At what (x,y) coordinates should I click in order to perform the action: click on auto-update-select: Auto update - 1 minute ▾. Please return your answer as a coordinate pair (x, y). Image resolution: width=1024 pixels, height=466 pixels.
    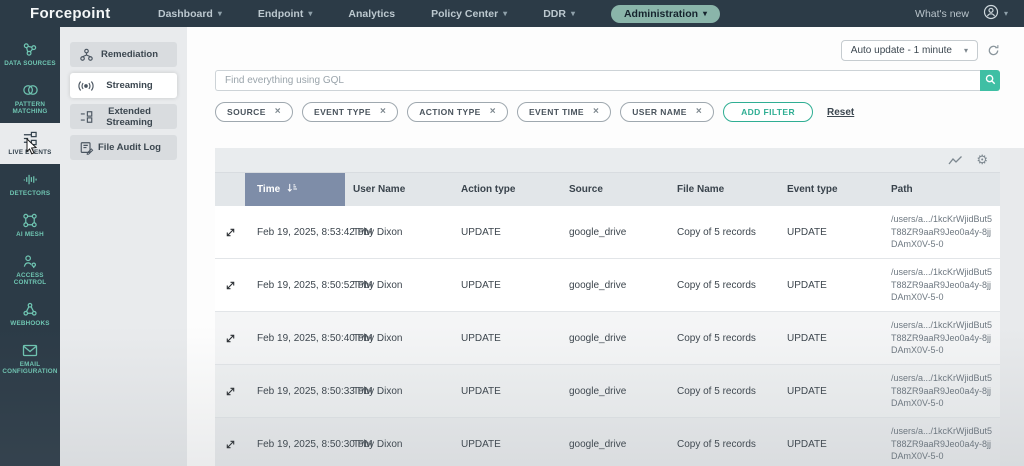
    Looking at the image, I should click on (909, 50).